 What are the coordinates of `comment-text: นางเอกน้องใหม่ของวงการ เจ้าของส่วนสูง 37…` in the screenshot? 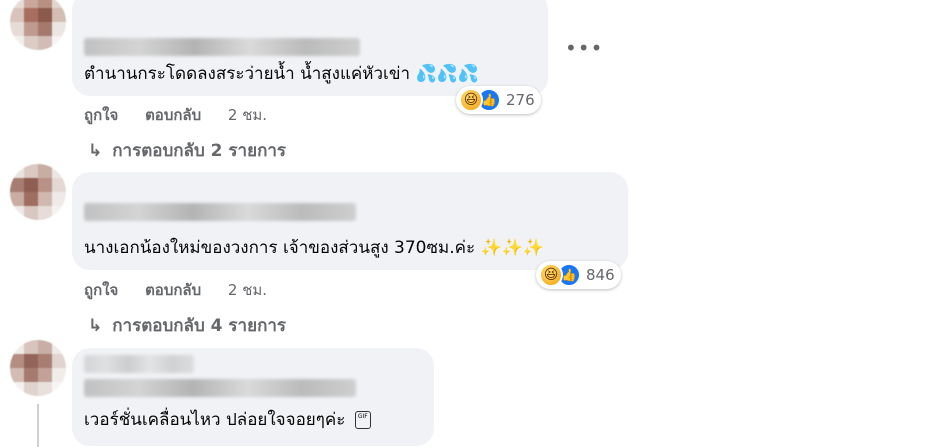 It's located at (314, 248).